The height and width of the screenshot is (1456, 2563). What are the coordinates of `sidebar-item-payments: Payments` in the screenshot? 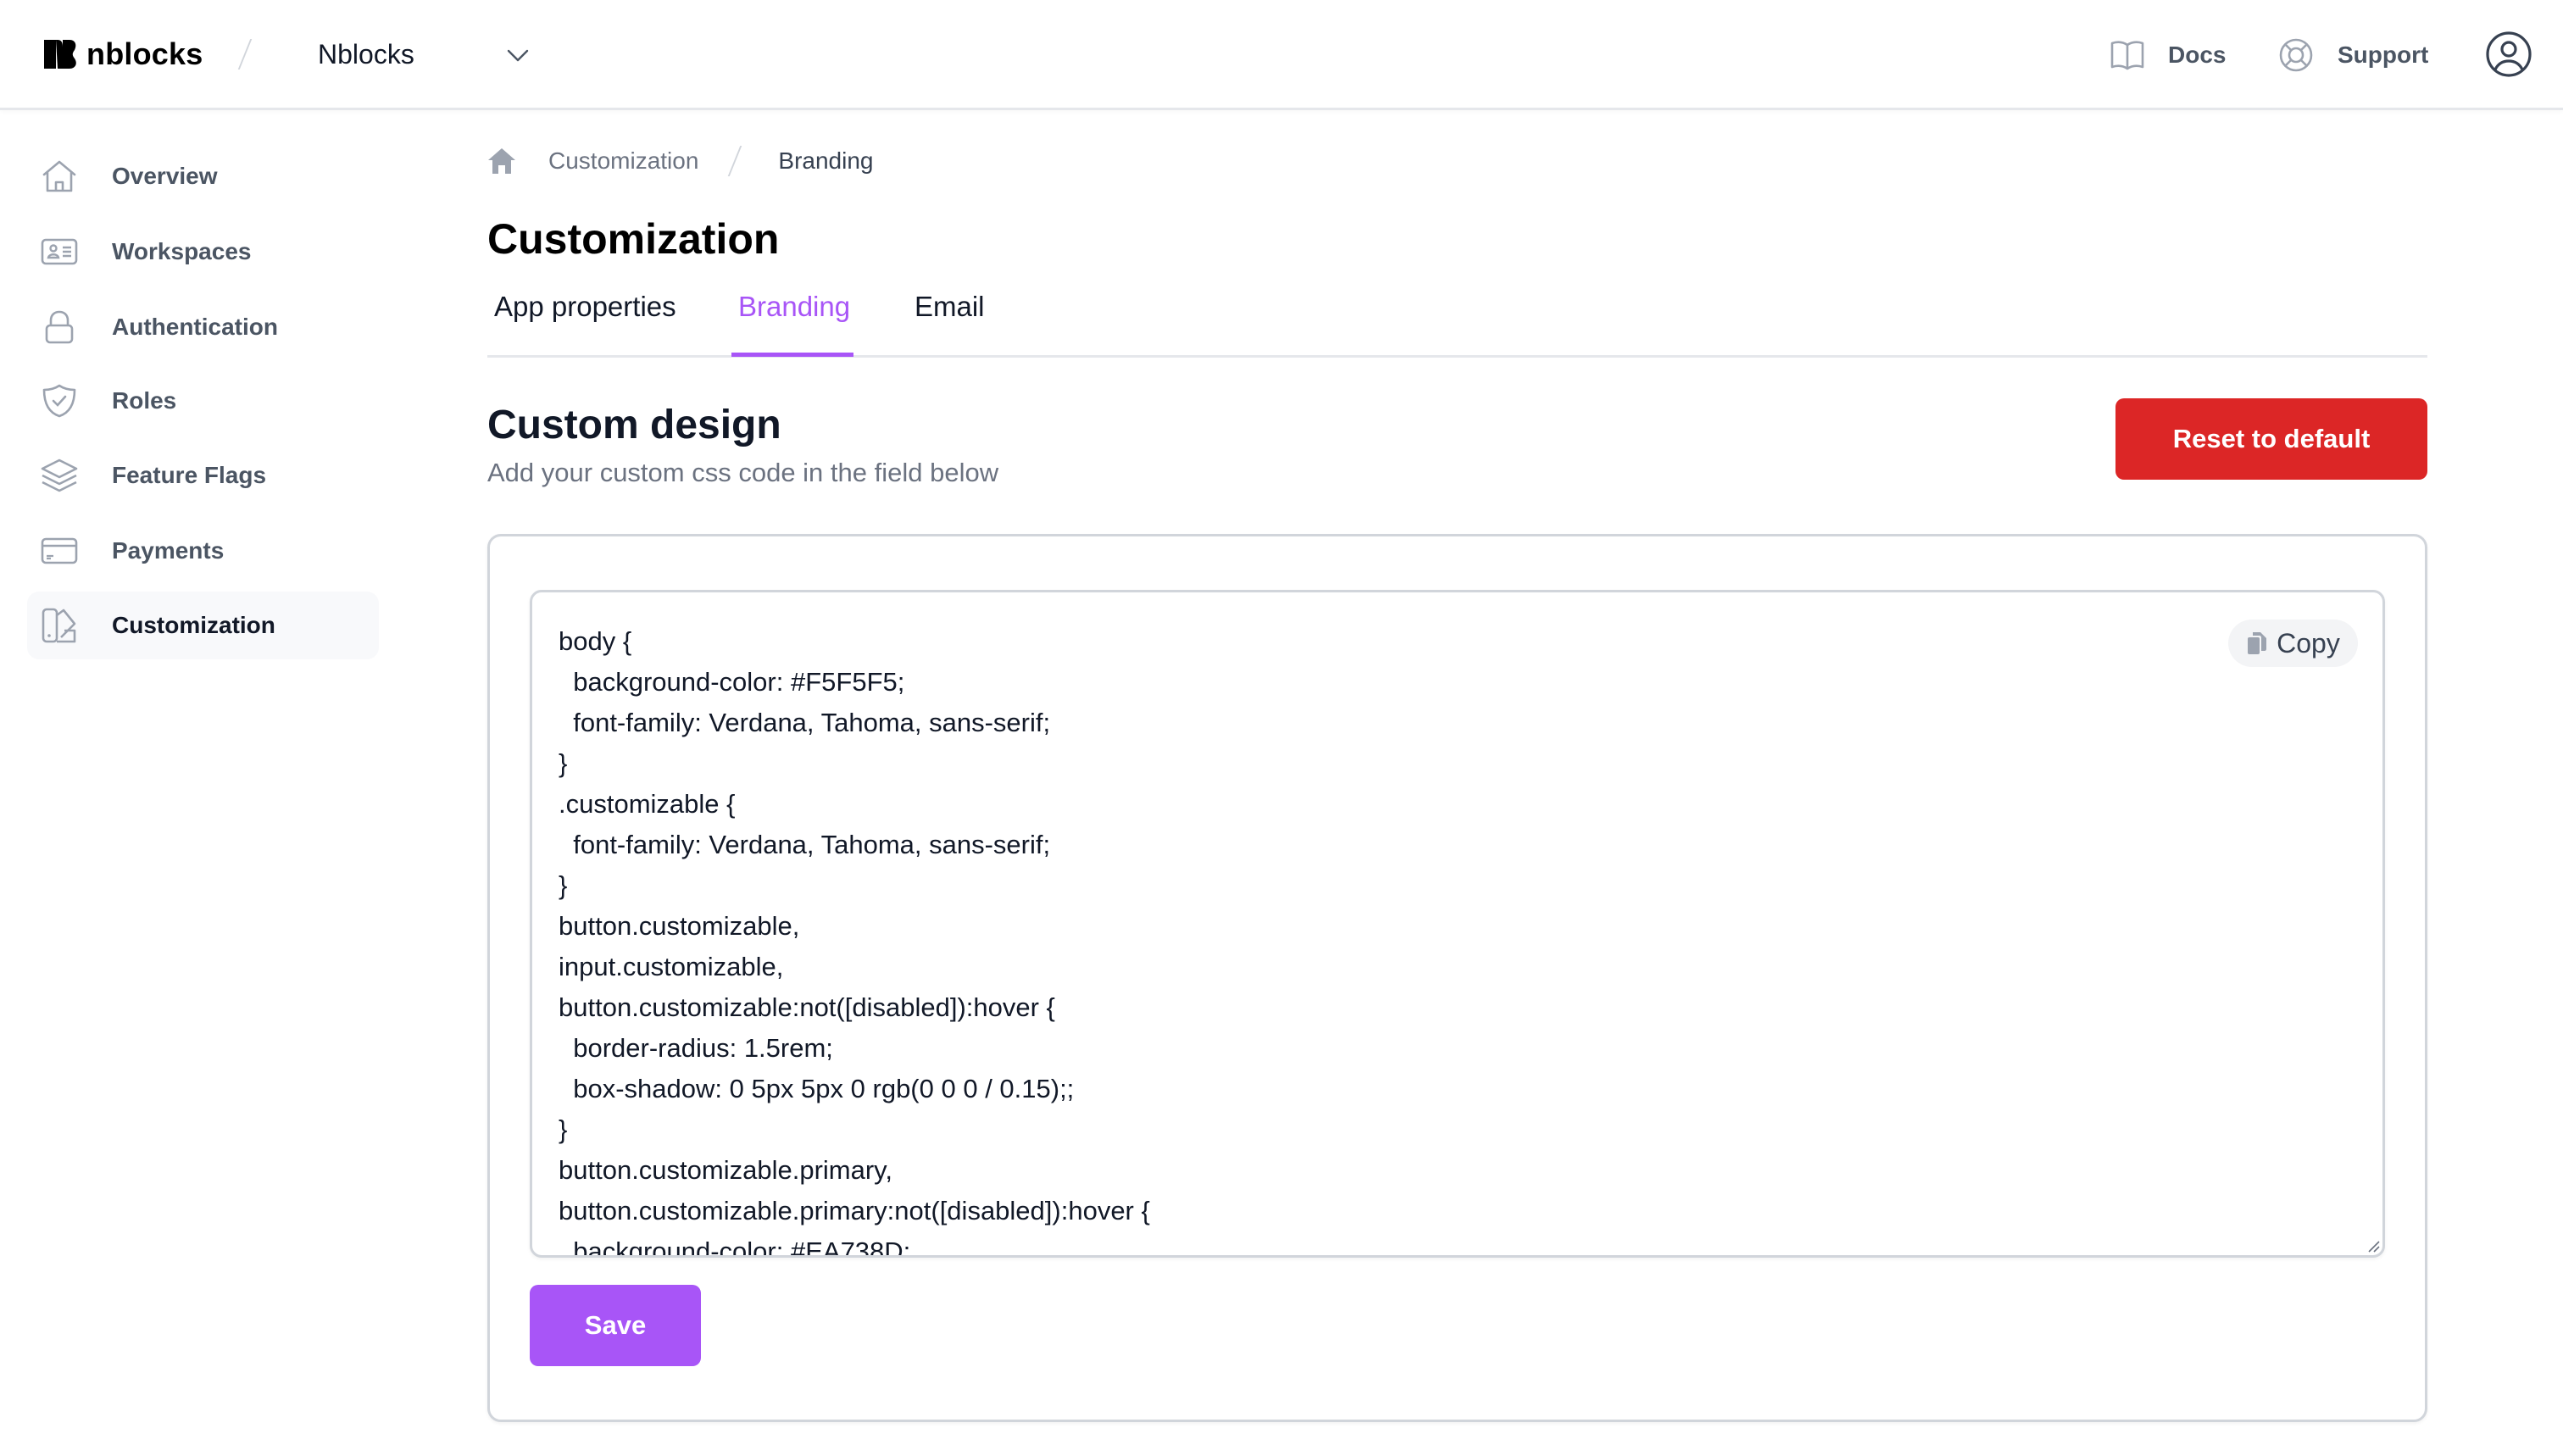 It's located at (203, 551).